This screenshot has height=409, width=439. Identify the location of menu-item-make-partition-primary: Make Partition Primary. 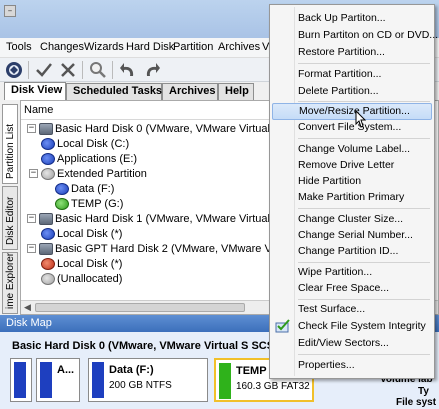
(352, 197).